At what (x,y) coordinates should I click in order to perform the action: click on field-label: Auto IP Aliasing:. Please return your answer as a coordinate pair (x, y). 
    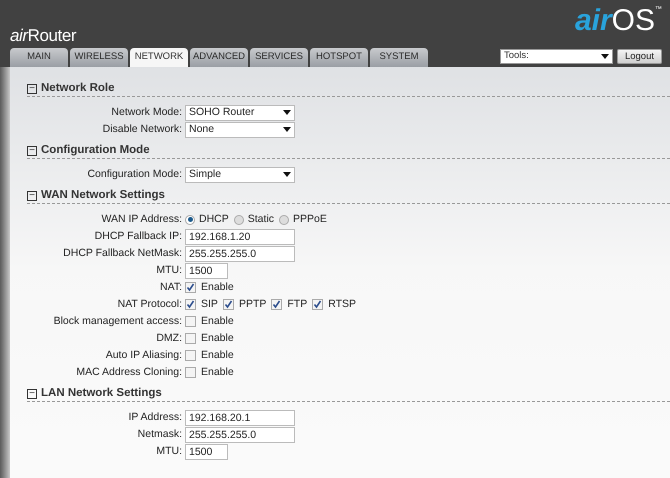
    Looking at the image, I should click on (144, 355).